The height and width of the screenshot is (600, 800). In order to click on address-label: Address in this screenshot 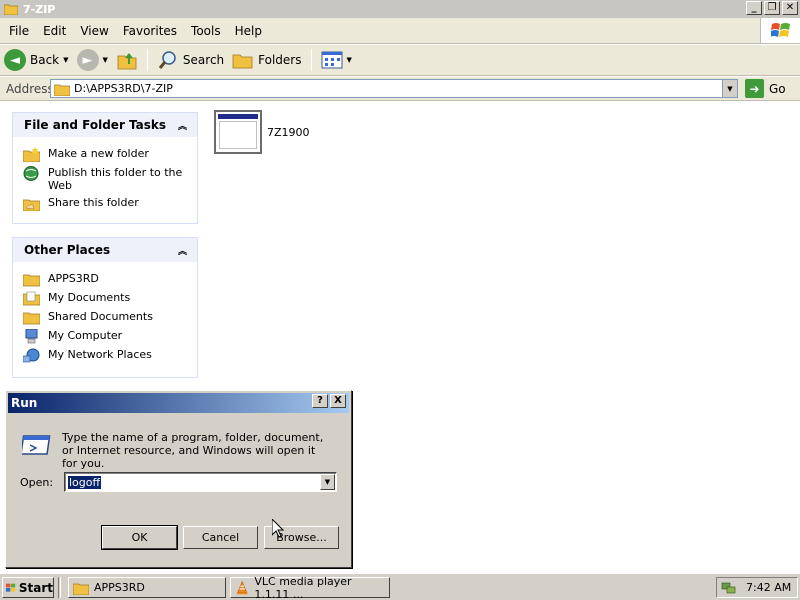, I will do `click(30, 88)`.